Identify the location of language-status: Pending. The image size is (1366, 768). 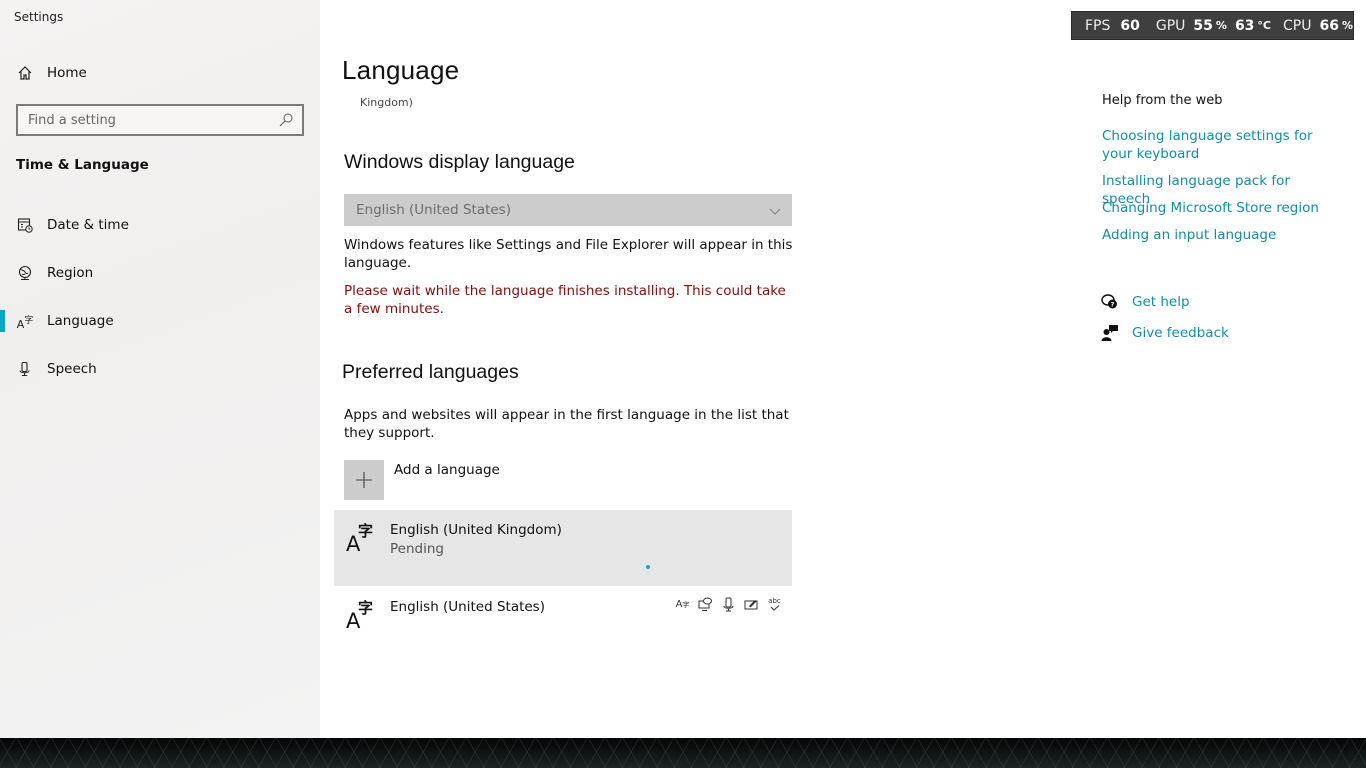
(417, 549).